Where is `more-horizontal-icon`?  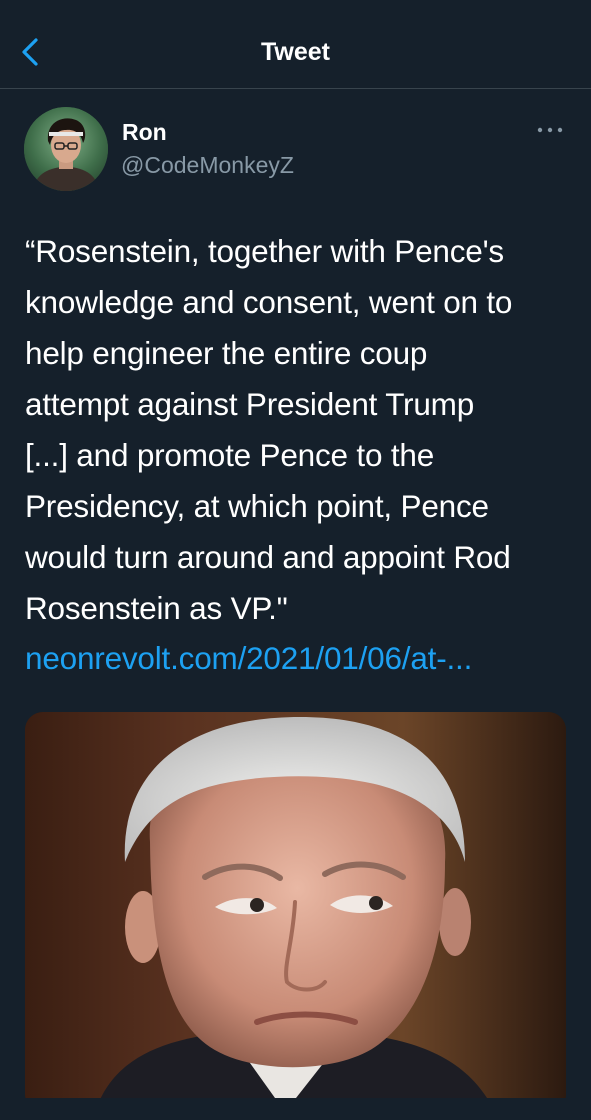 more-horizontal-icon is located at coordinates (550, 130).